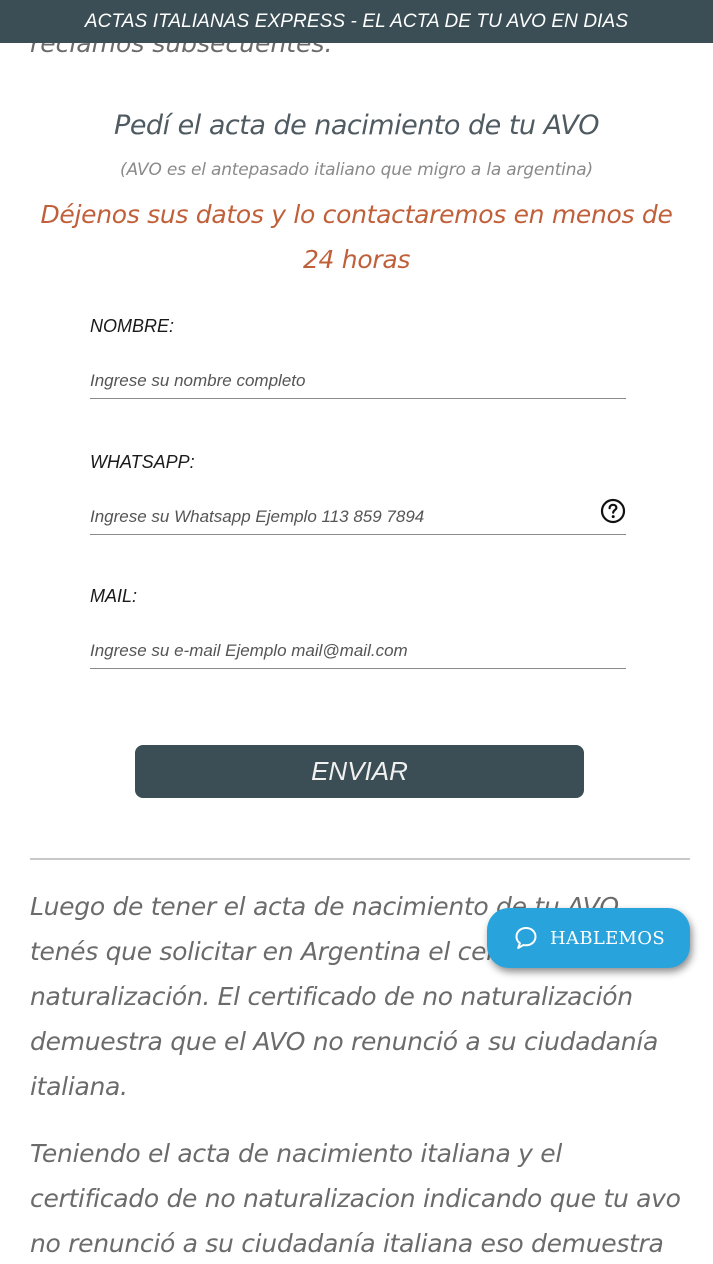  What do you see at coordinates (360, 859) in the screenshot?
I see `section-divider` at bounding box center [360, 859].